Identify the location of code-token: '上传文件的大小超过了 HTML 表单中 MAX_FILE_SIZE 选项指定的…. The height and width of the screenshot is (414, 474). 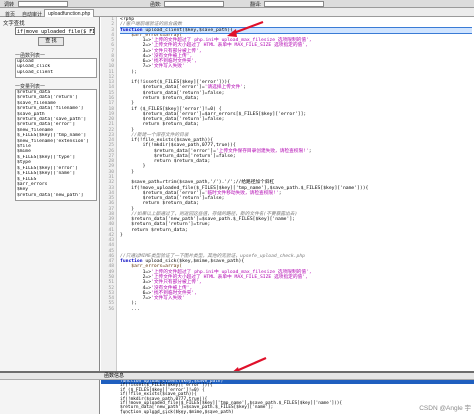
(229, 46).